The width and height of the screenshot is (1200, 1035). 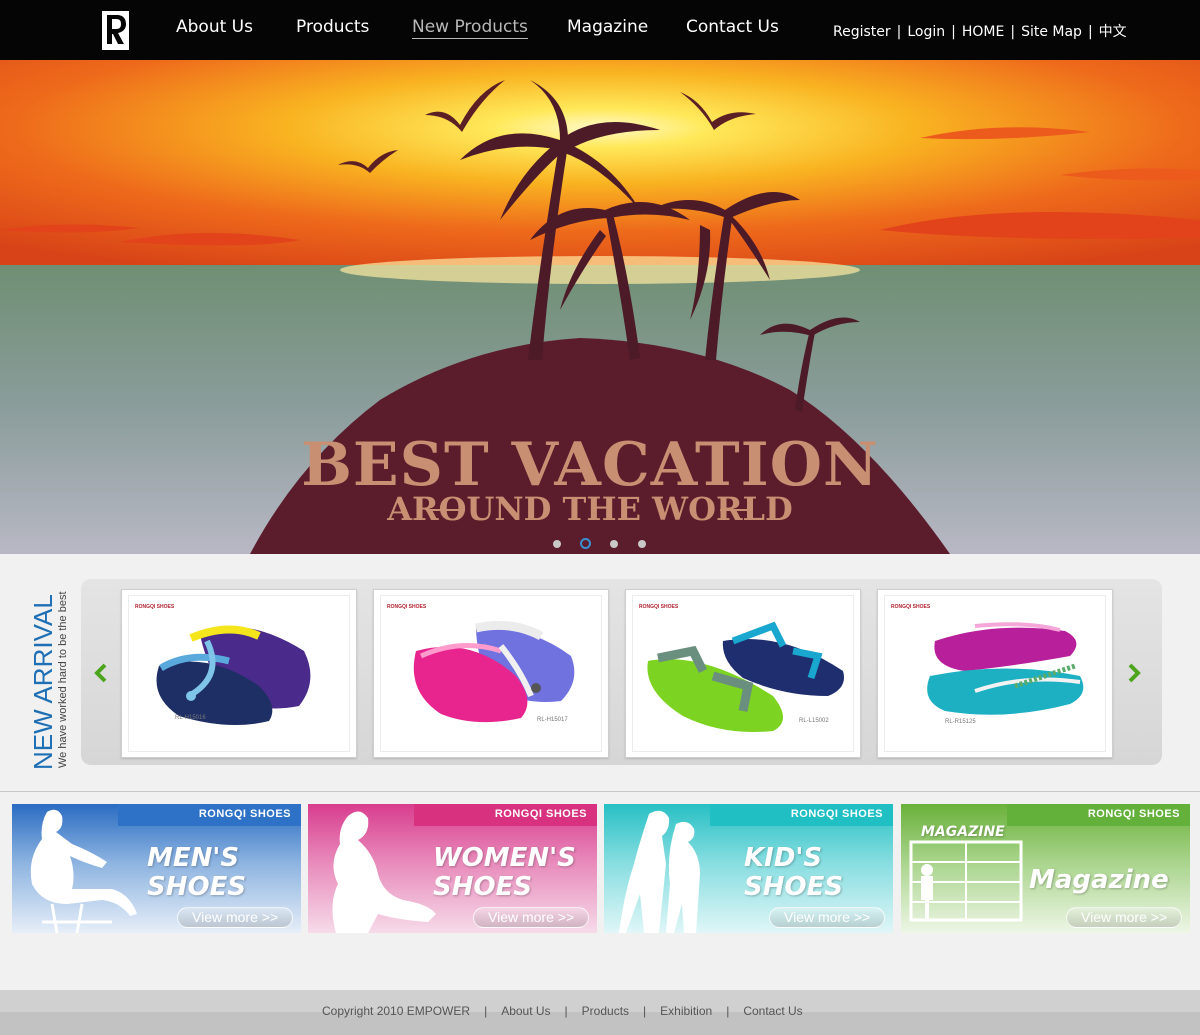 What do you see at coordinates (659, 871) in the screenshot?
I see `kids-silhouette-icon` at bounding box center [659, 871].